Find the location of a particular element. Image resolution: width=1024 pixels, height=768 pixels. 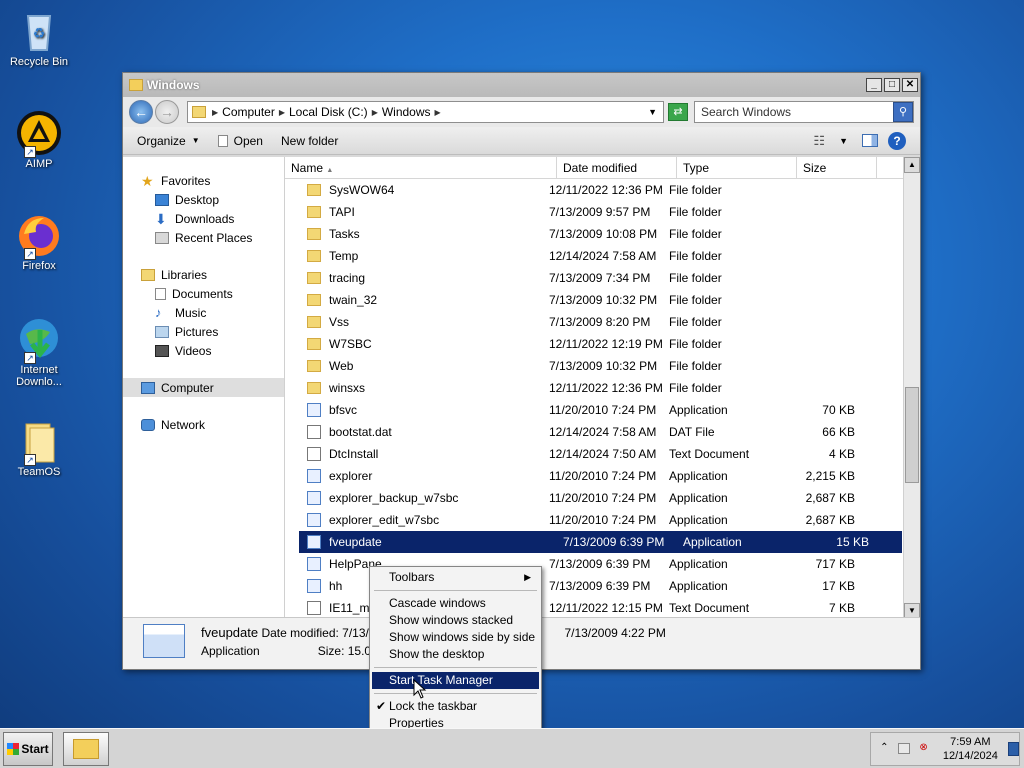

file-date: 7/13/2009 10:32 PM is located at coordinates (603, 300).